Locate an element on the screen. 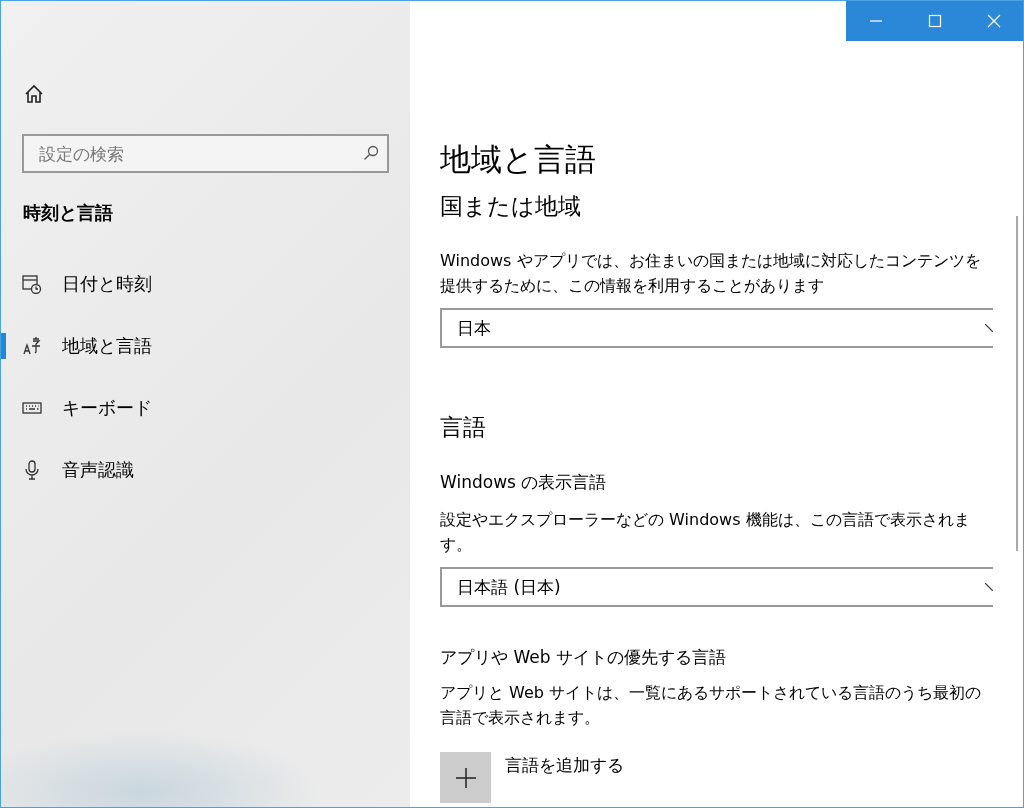  description-text: 設定やエクスプローラーなどの Windows 機能は、この言語で表示されます。 is located at coordinates (705, 532).